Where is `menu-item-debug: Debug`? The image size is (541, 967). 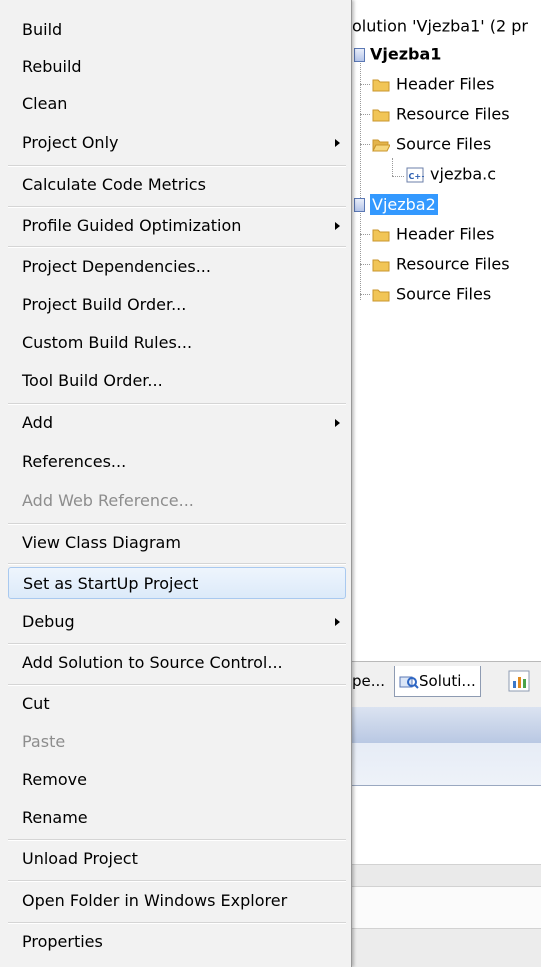
menu-item-debug: Debug is located at coordinates (177, 622).